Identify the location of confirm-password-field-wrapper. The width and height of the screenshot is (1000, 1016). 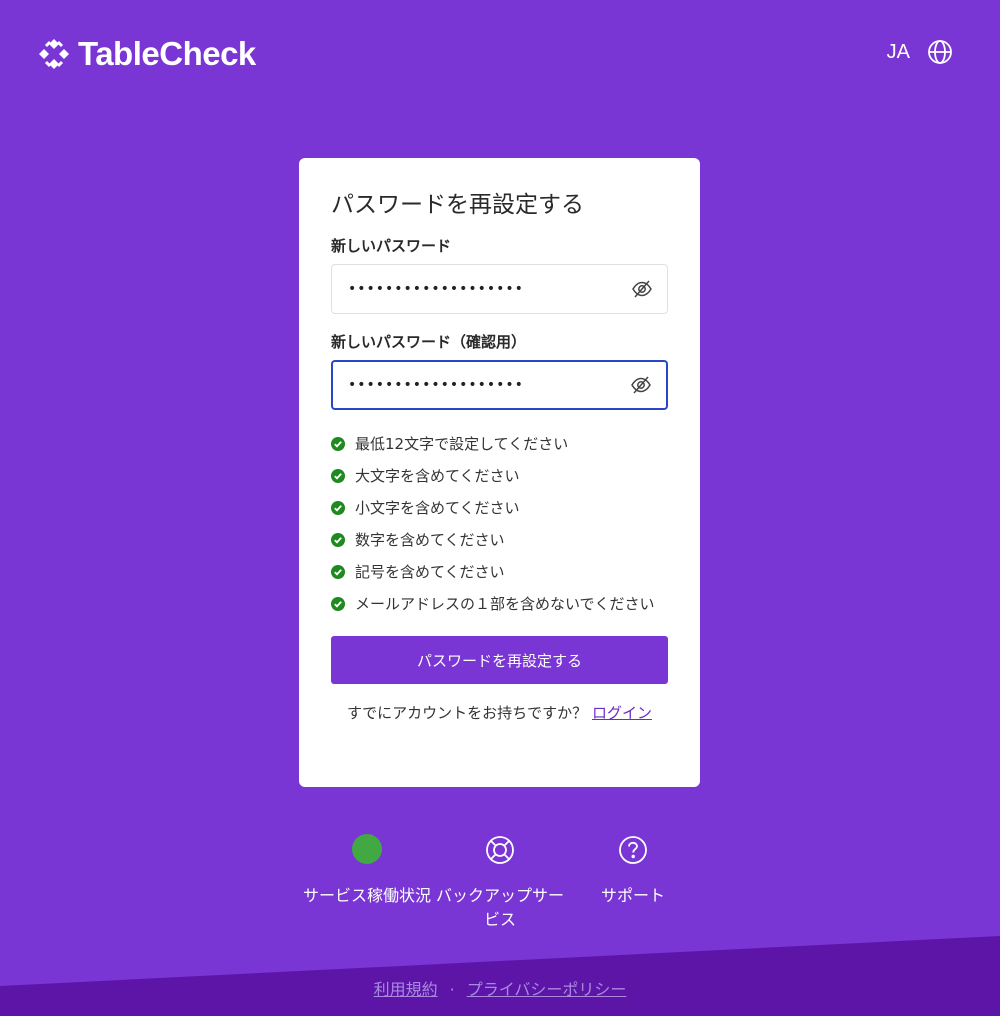
(499, 385).